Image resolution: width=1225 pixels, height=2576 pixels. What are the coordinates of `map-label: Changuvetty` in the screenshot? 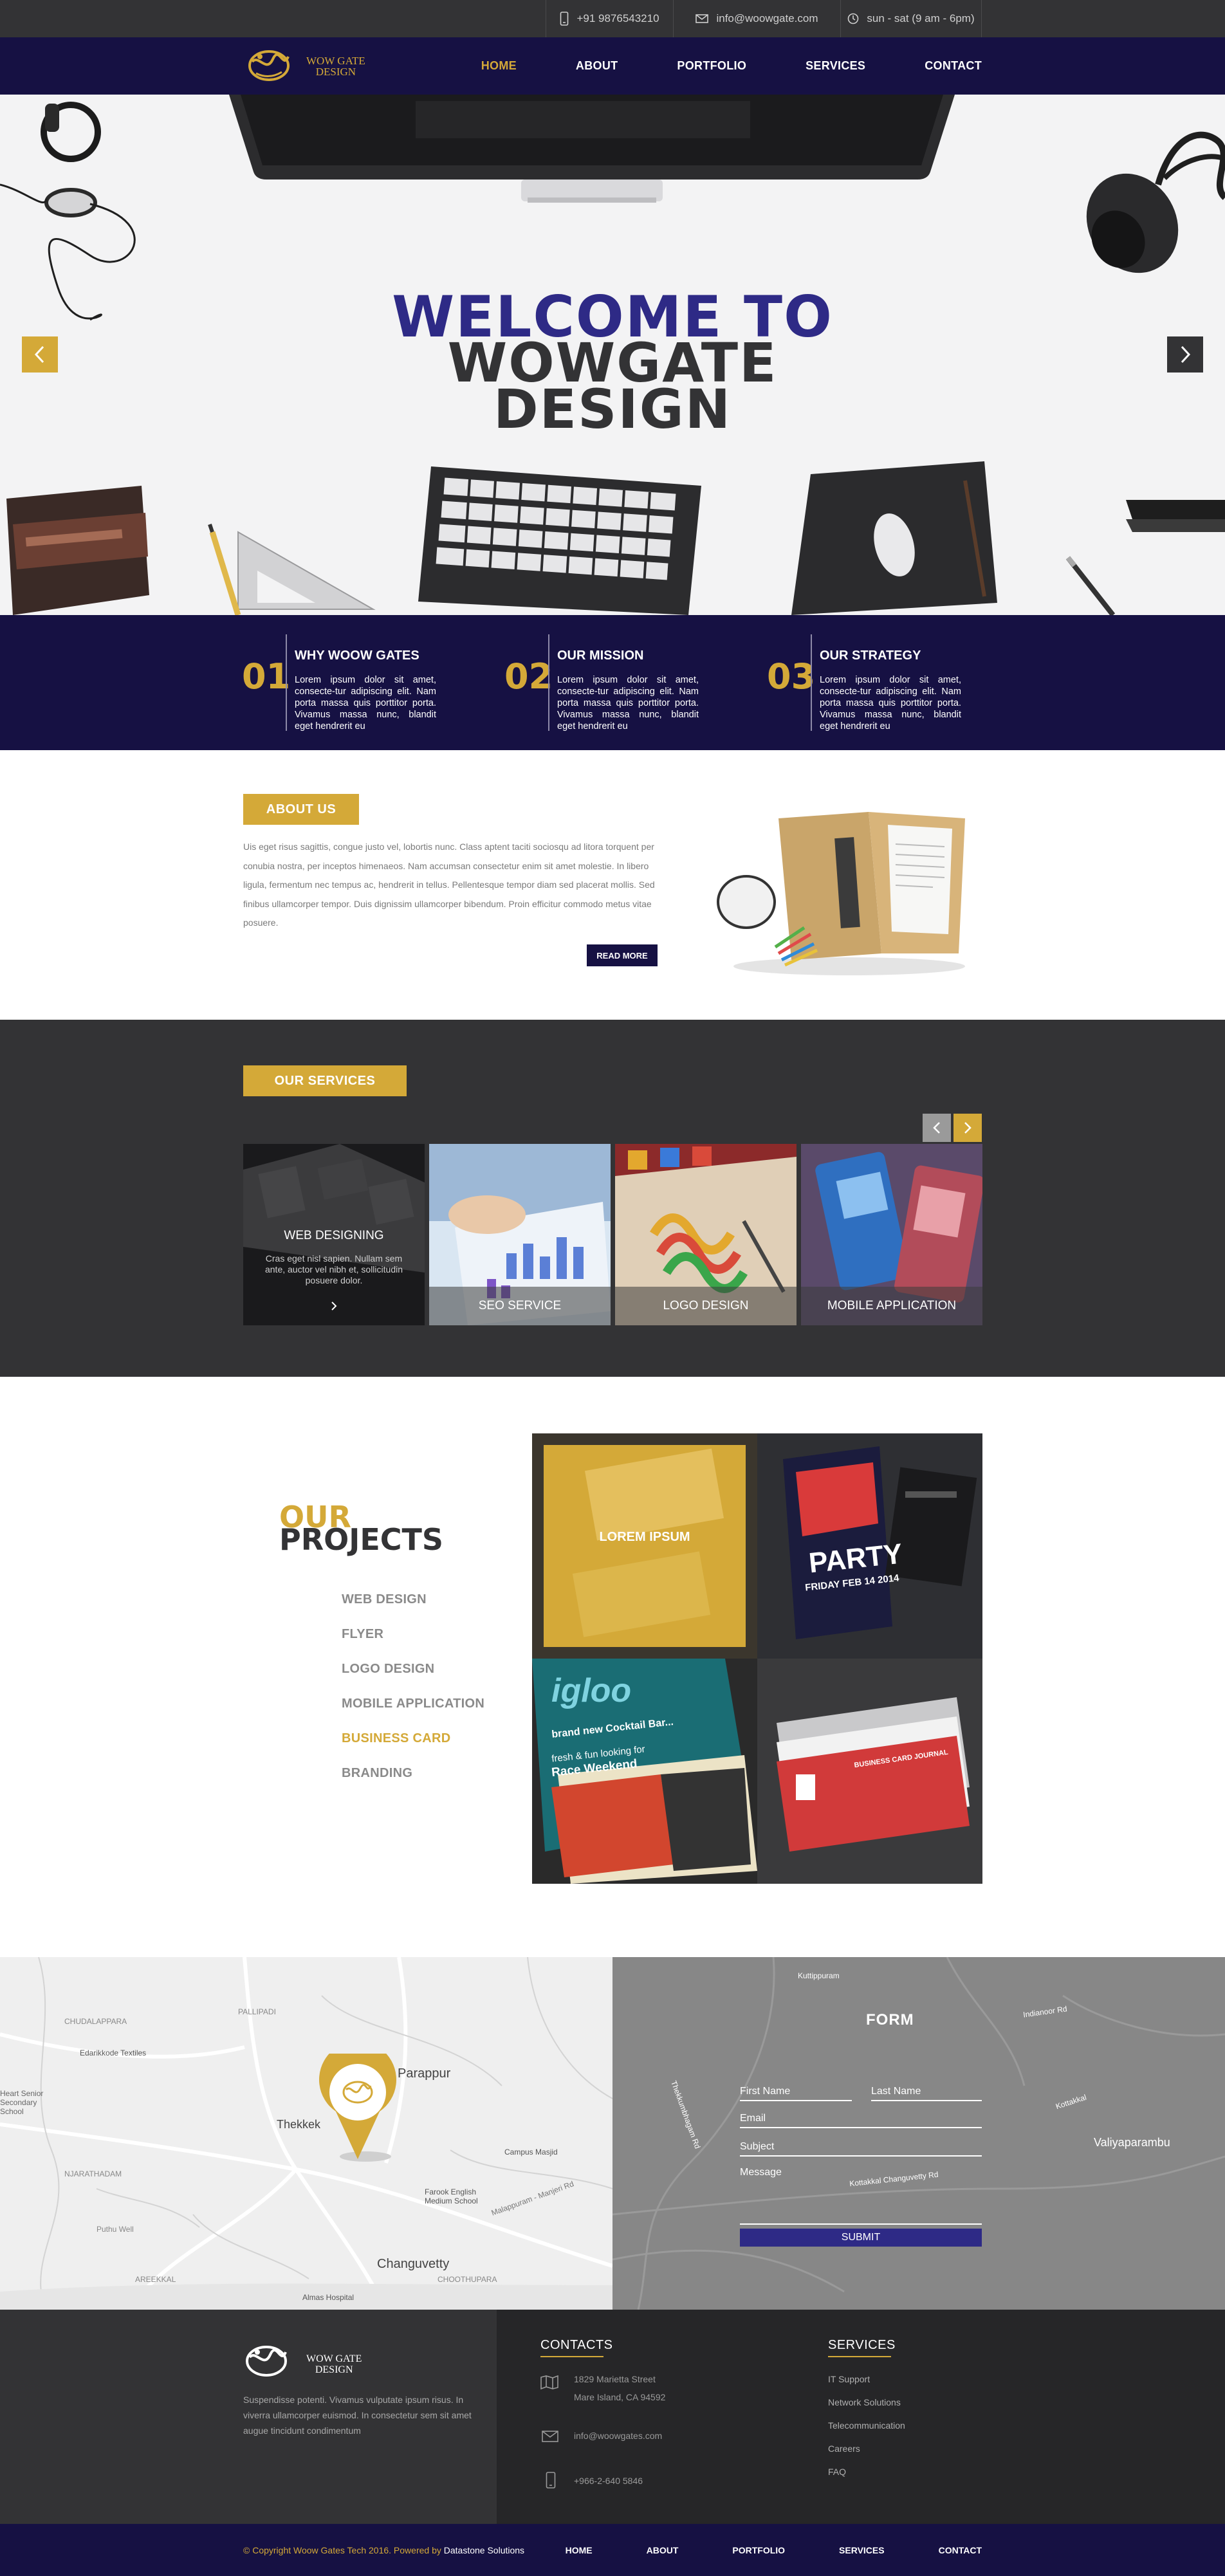 It's located at (413, 2264).